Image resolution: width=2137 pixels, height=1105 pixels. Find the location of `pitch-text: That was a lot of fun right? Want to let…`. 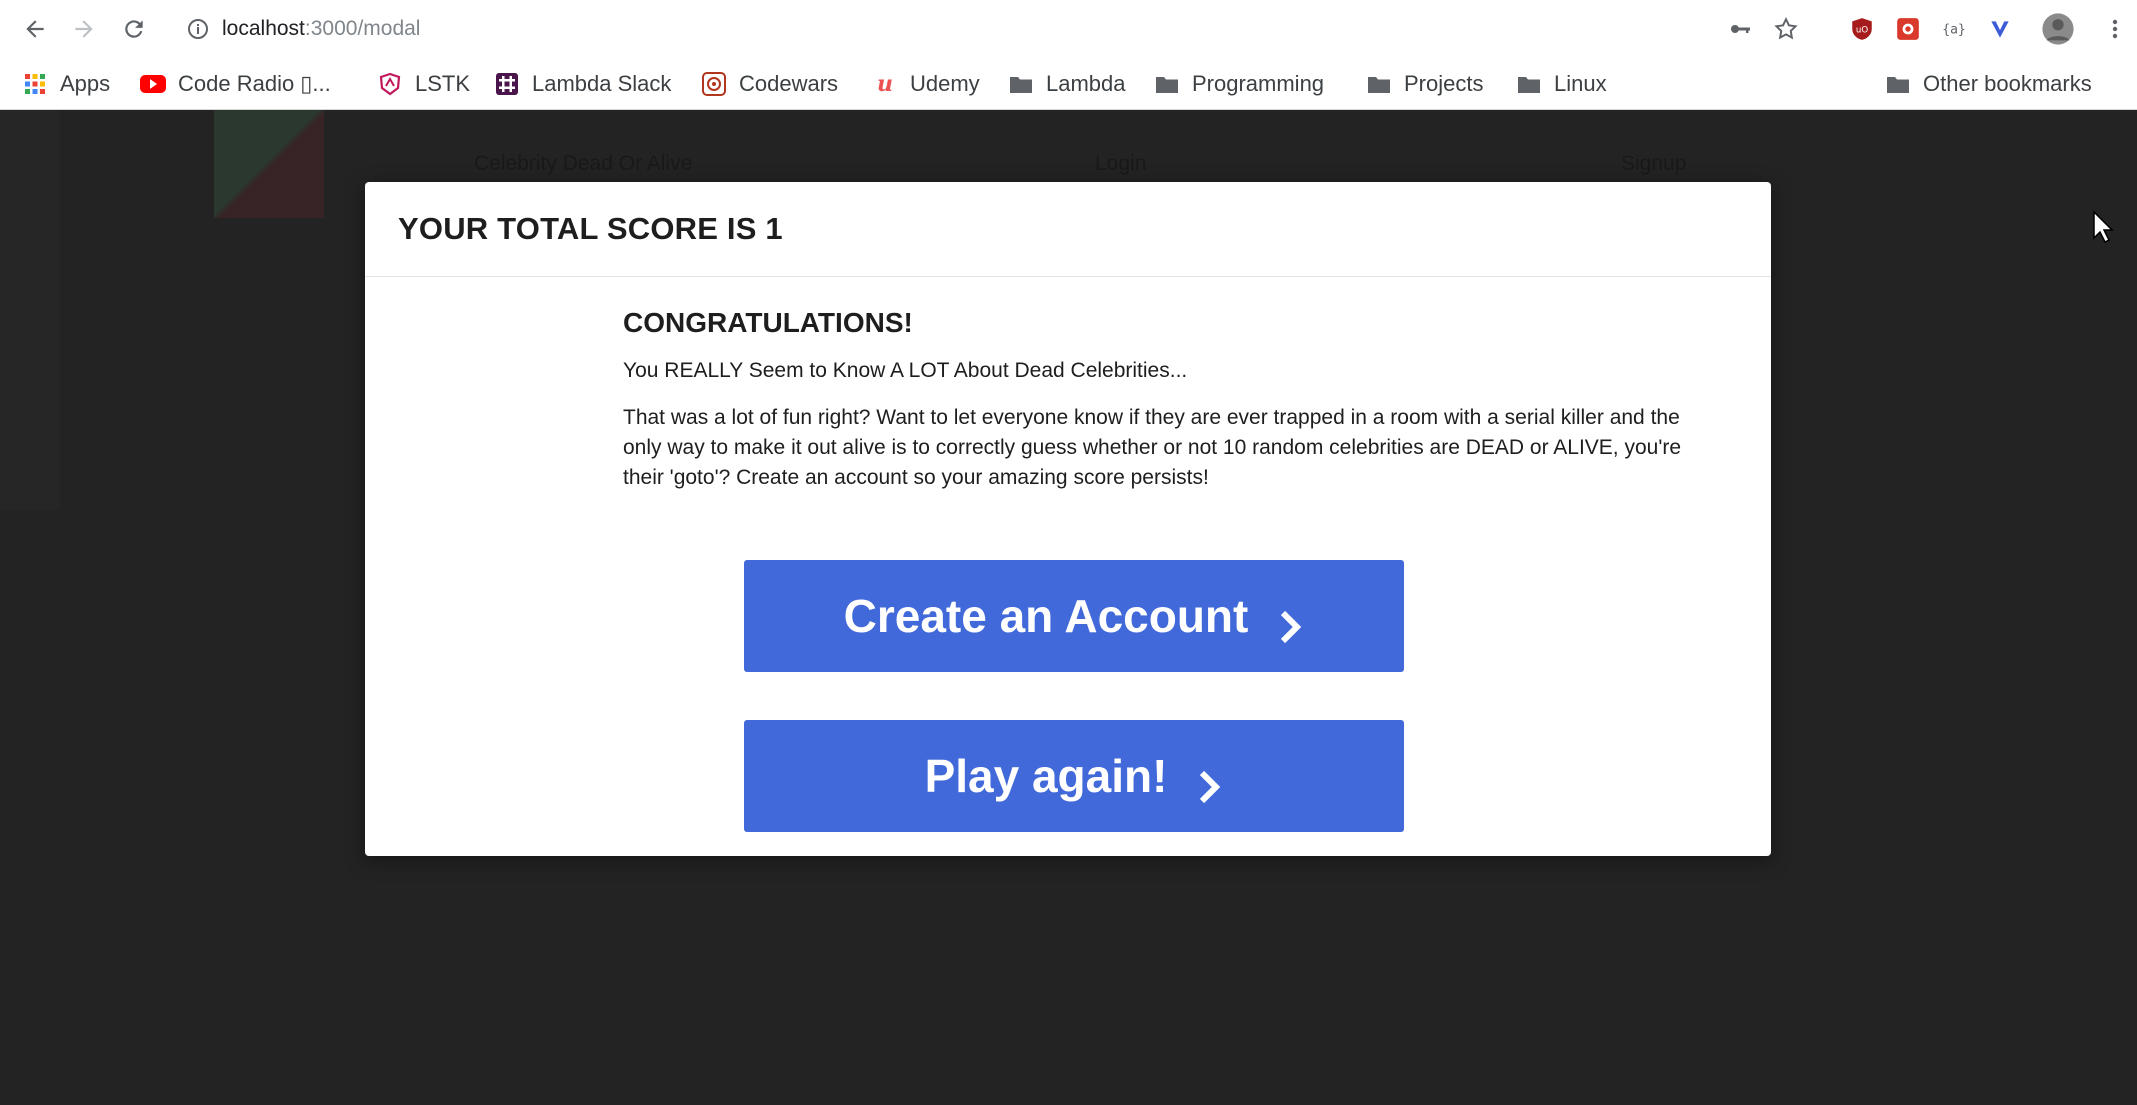

pitch-text: That was a lot of fun right? Want to let… is located at coordinates (1152, 447).